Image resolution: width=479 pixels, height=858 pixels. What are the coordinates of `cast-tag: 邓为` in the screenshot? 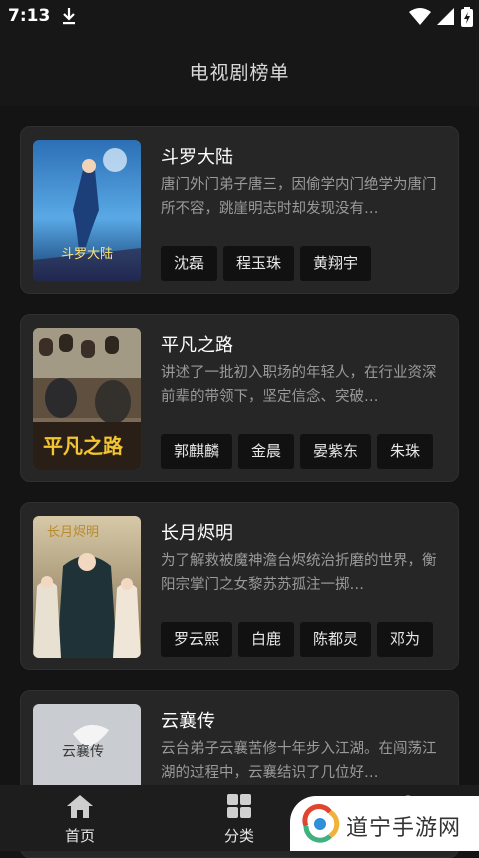 It's located at (405, 639).